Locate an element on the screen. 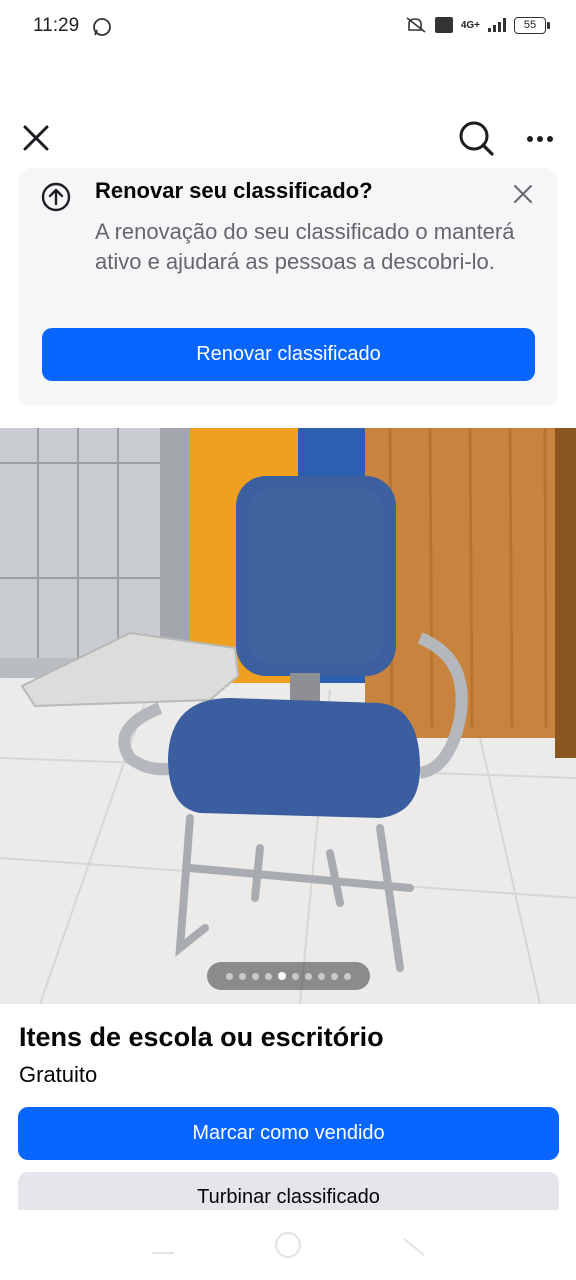 This screenshot has height=1280, width=576. mark-sold-button: Marcar como vendido is located at coordinates (288, 1133).